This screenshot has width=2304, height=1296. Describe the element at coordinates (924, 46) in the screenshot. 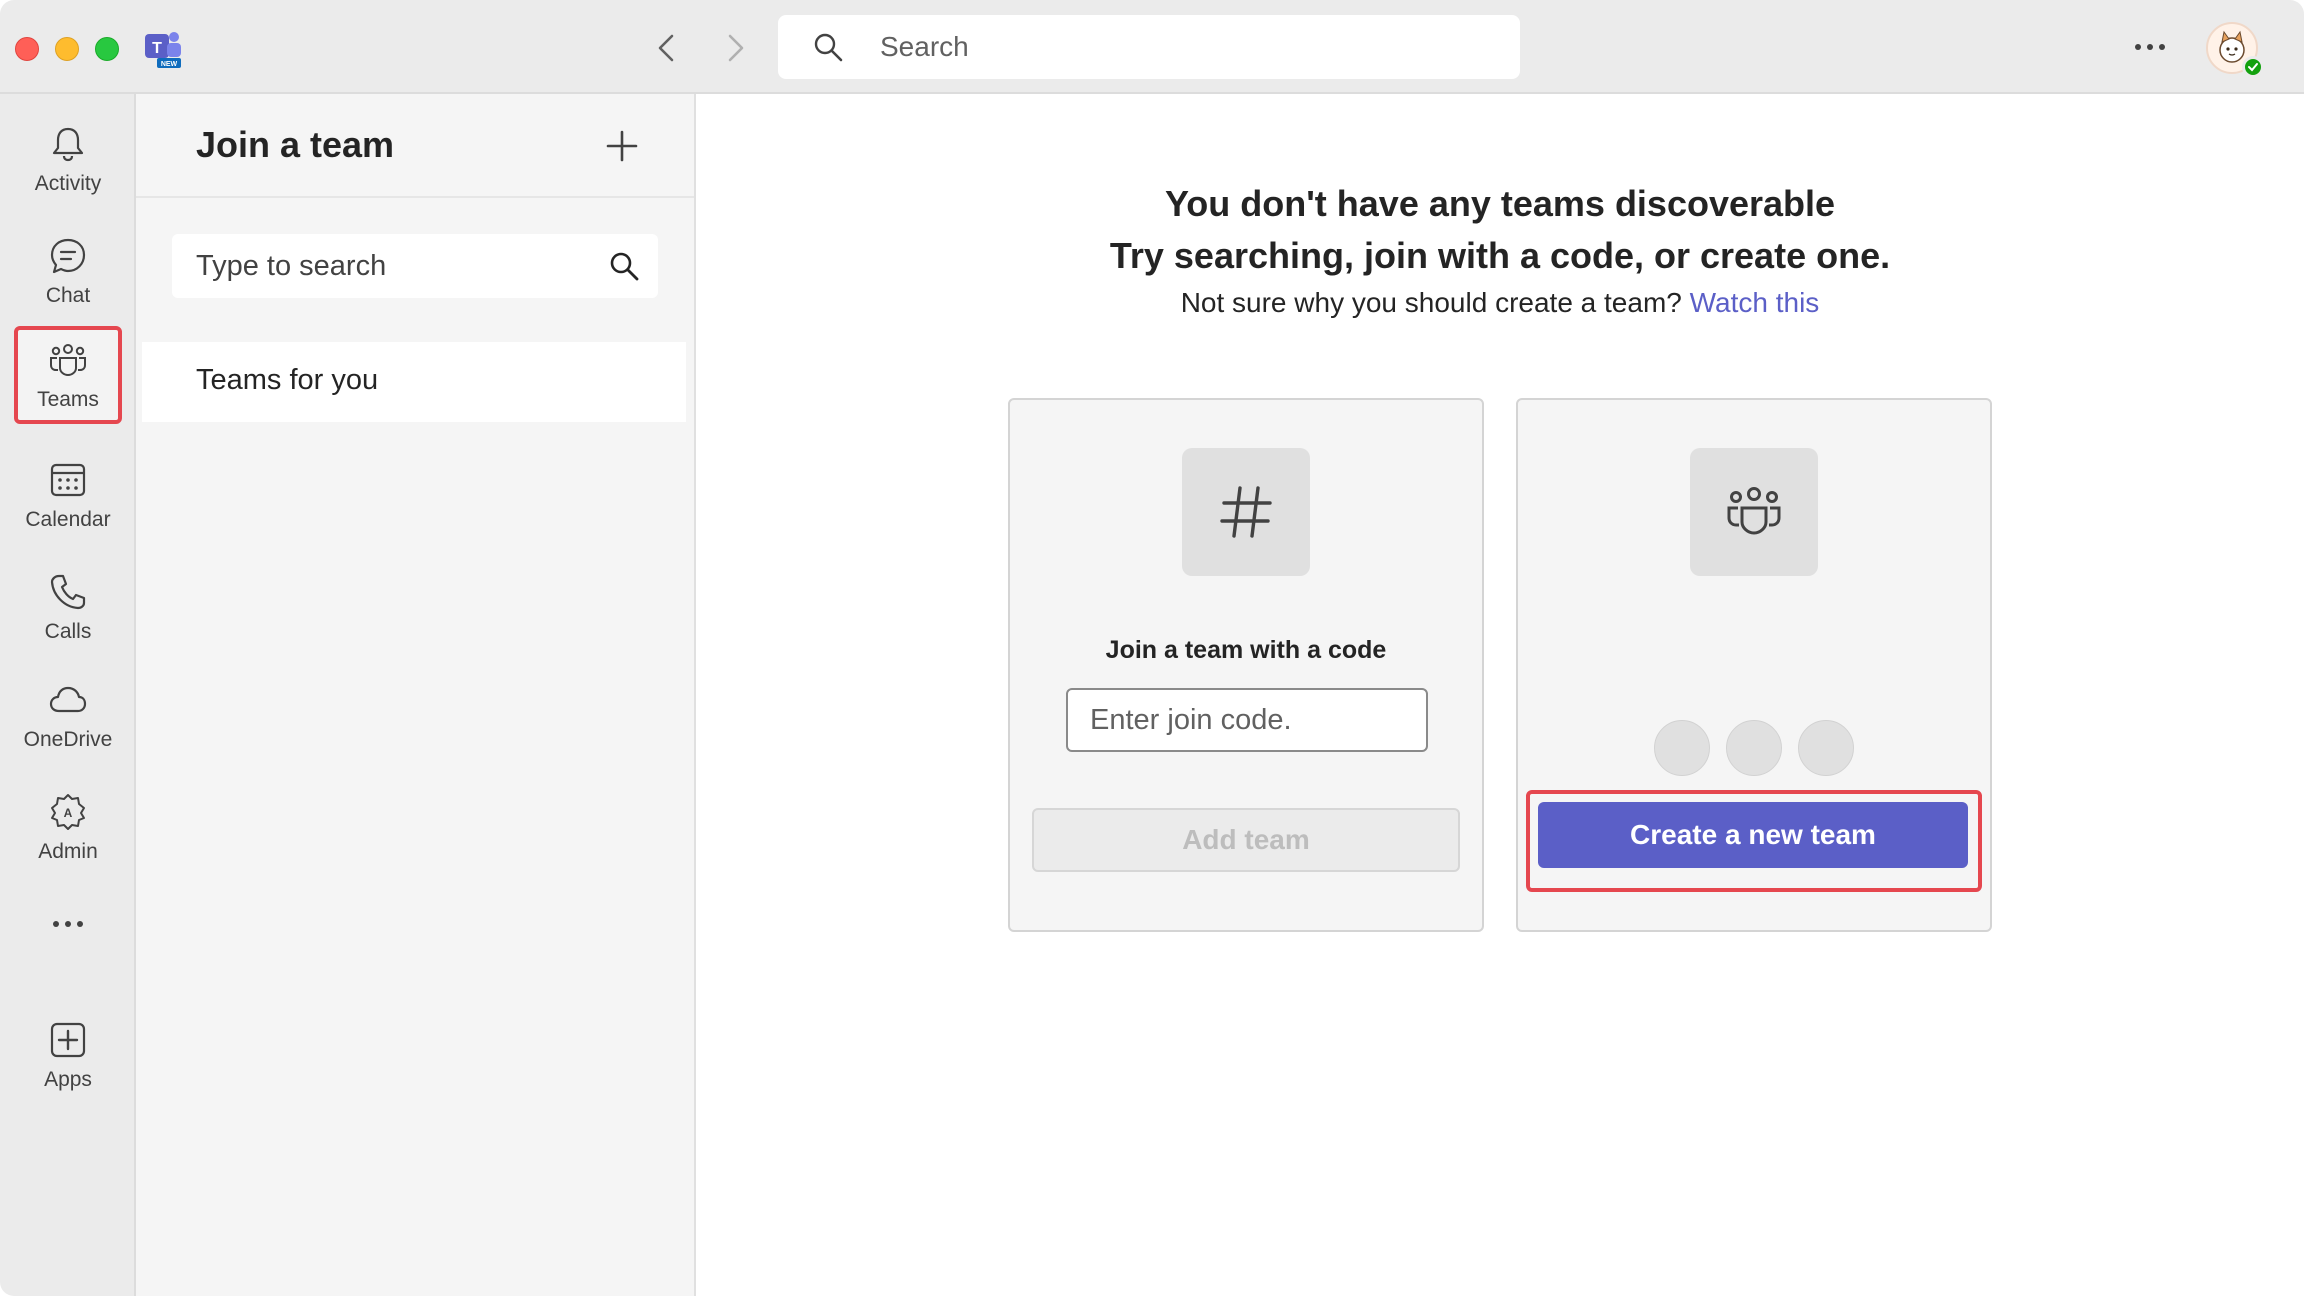

I see `global-search-placeholder: Search` at that location.